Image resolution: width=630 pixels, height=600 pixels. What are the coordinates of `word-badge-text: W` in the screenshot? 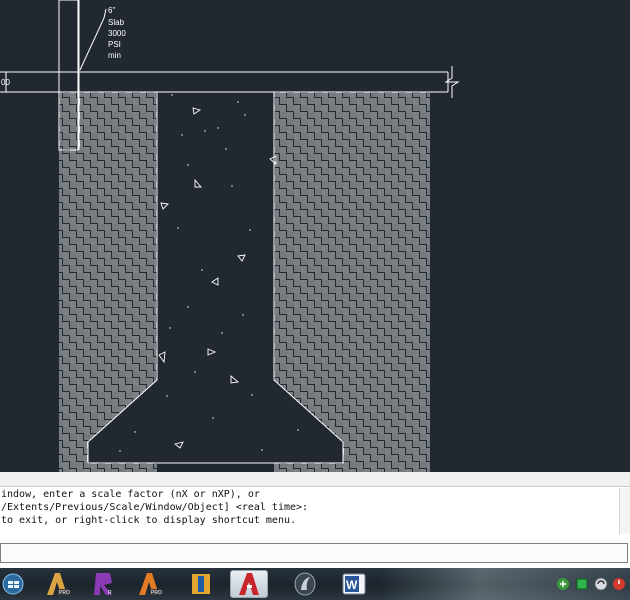 It's located at (352, 585).